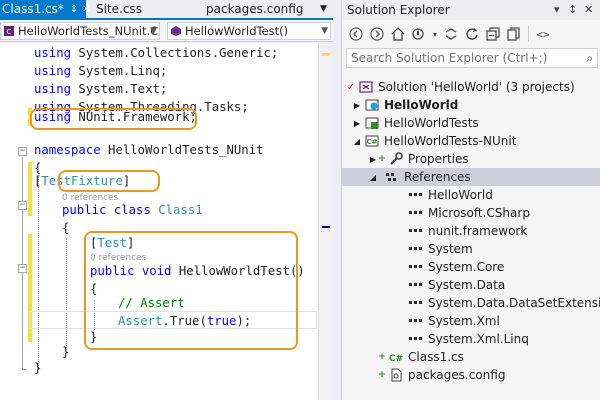  What do you see at coordinates (471, 105) in the screenshot?
I see `tree-node-helloworld-project: ▶ HelloWorld` at bounding box center [471, 105].